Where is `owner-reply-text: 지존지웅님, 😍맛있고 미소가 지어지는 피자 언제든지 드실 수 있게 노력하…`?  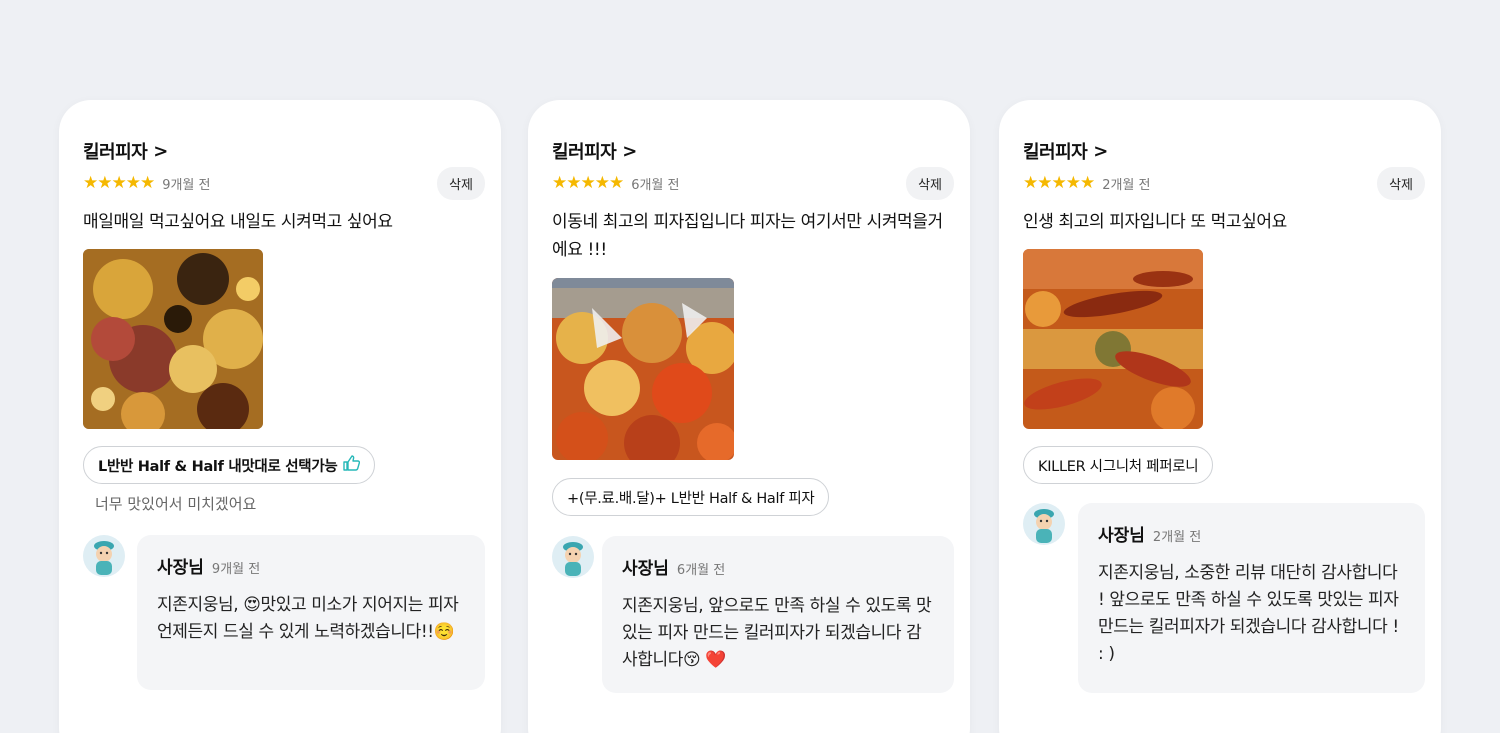 owner-reply-text: 지존지웅님, 😍맛있고 미소가 지어지는 피자 언제든지 드실 수 있게 노력하… is located at coordinates (308, 618).